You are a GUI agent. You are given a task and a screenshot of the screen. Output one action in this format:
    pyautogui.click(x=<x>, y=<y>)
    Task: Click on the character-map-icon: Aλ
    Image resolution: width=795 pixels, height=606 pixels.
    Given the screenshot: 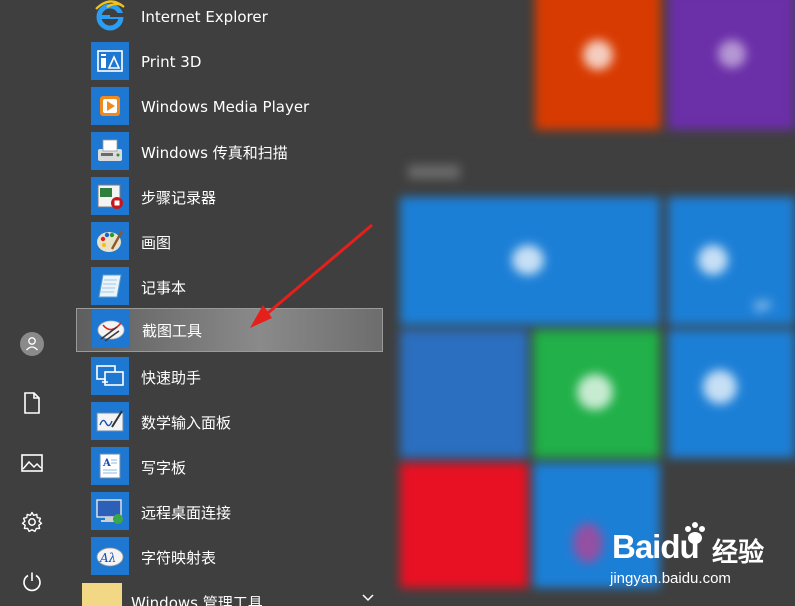 What is the action you would take?
    pyautogui.click(x=110, y=556)
    